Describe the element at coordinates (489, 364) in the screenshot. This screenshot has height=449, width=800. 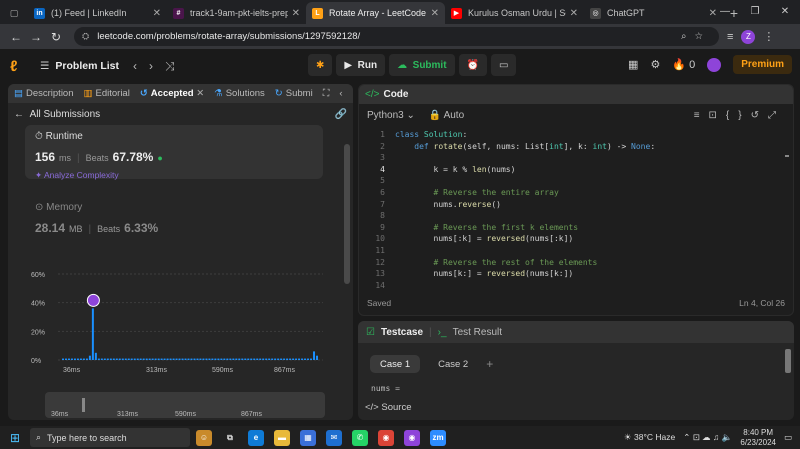
I see `add-case-icon: +` at that location.